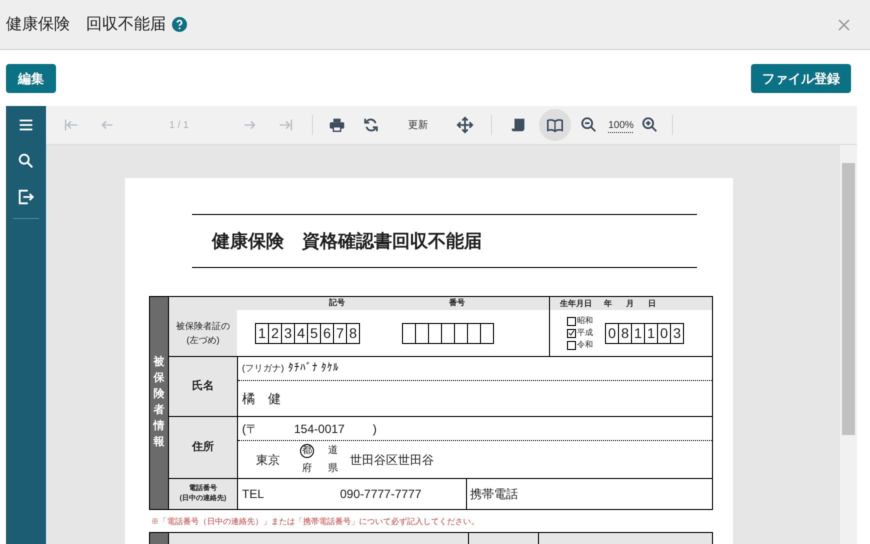  I want to click on prefecture-suffix: 県, so click(333, 469).